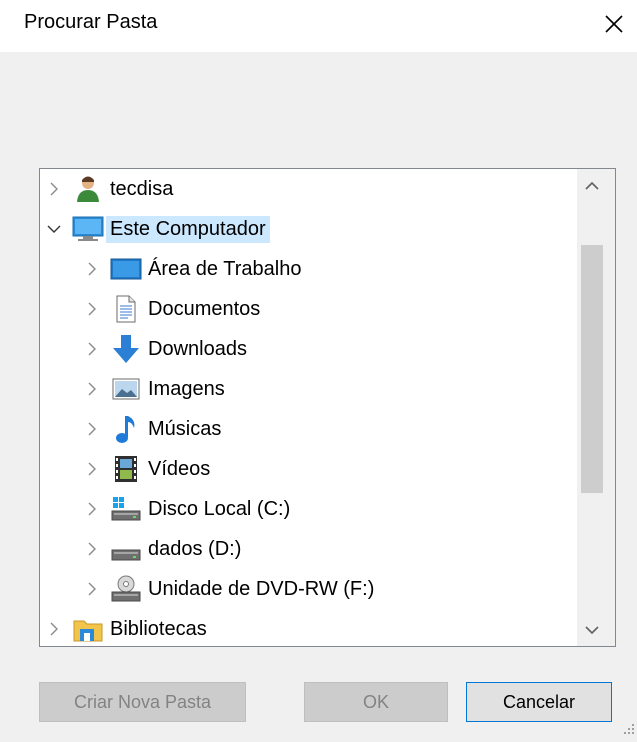 This screenshot has height=742, width=637. What do you see at coordinates (261, 588) in the screenshot?
I see `tree-item-label: Unidade de DVD-RW (F:)` at bounding box center [261, 588].